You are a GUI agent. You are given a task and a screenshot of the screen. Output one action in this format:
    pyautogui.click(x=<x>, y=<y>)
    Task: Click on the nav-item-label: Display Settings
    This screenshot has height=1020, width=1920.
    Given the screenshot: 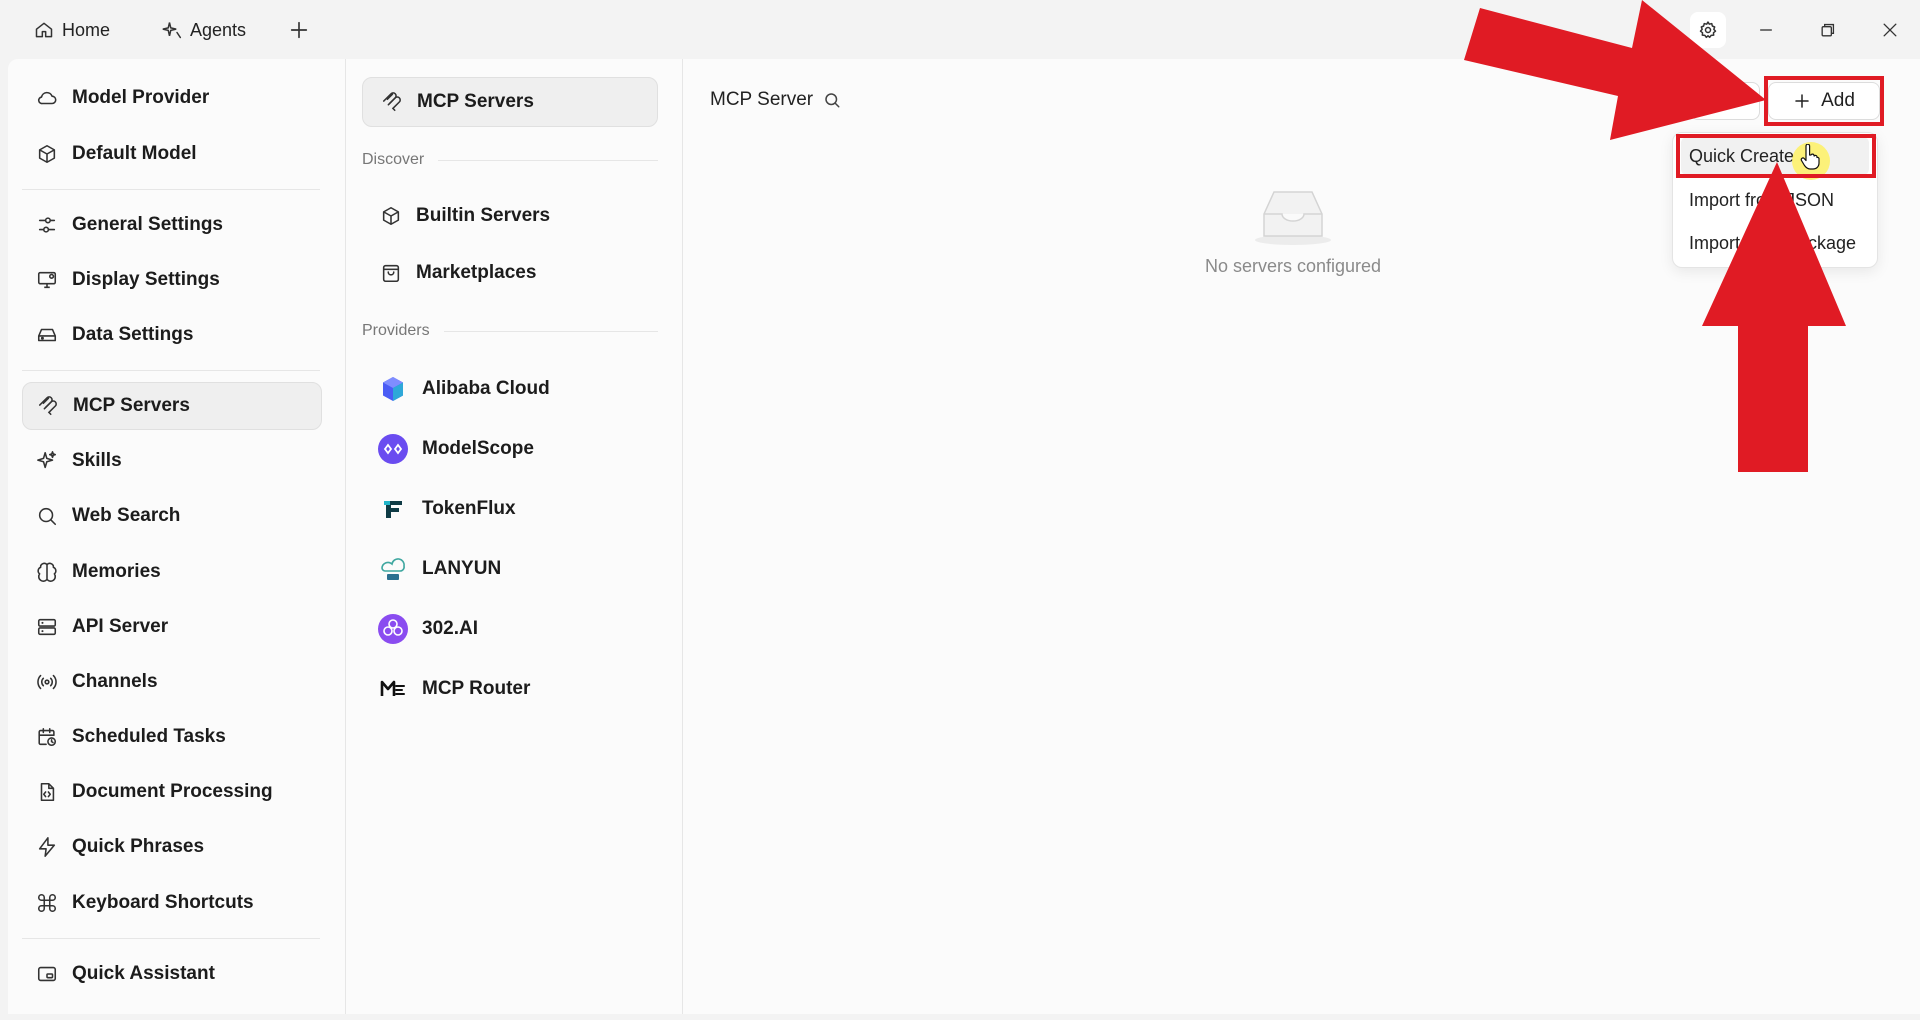 What is the action you would take?
    pyautogui.click(x=146, y=279)
    